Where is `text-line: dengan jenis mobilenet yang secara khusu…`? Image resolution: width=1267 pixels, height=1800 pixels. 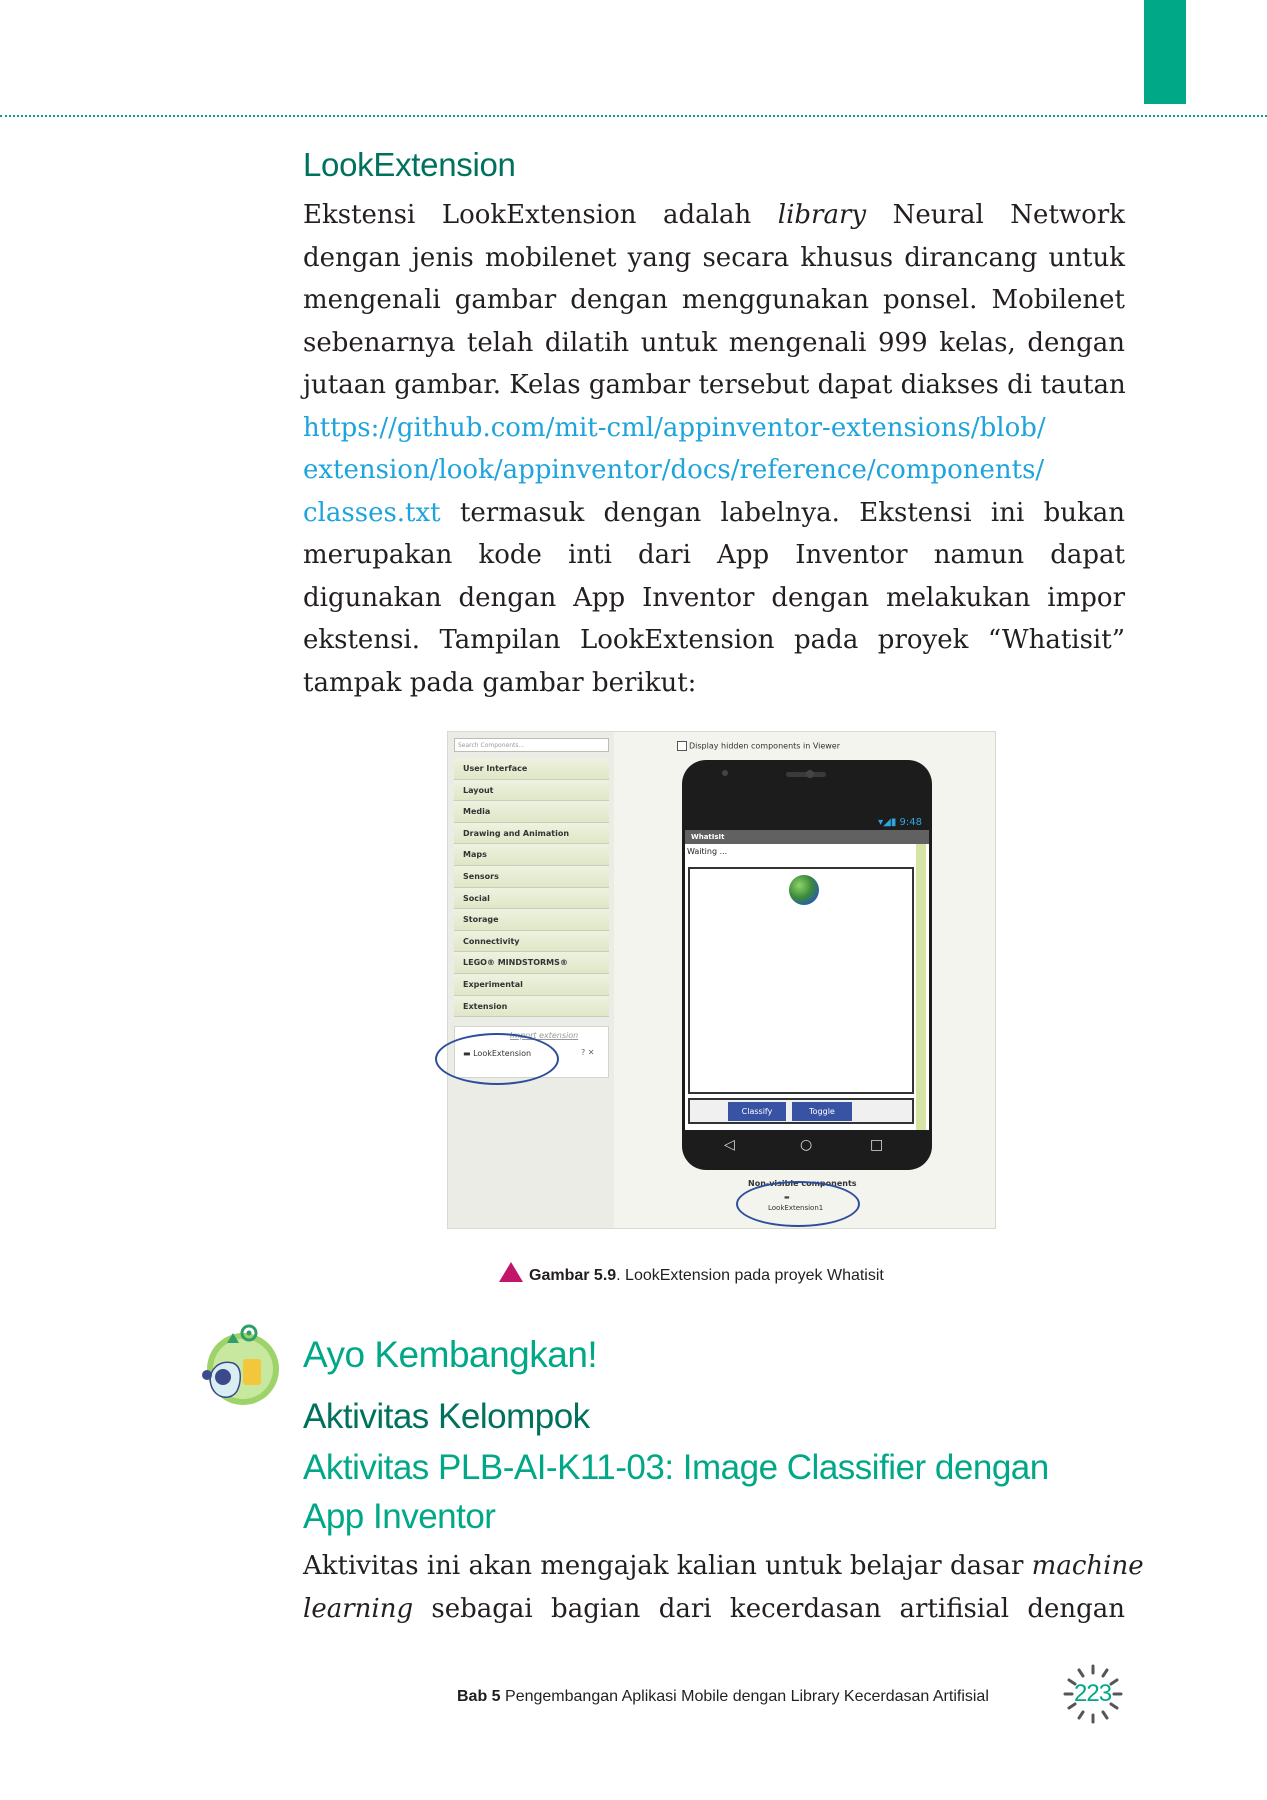 text-line: dengan jenis mobilenet yang secara khusu… is located at coordinates (714, 257).